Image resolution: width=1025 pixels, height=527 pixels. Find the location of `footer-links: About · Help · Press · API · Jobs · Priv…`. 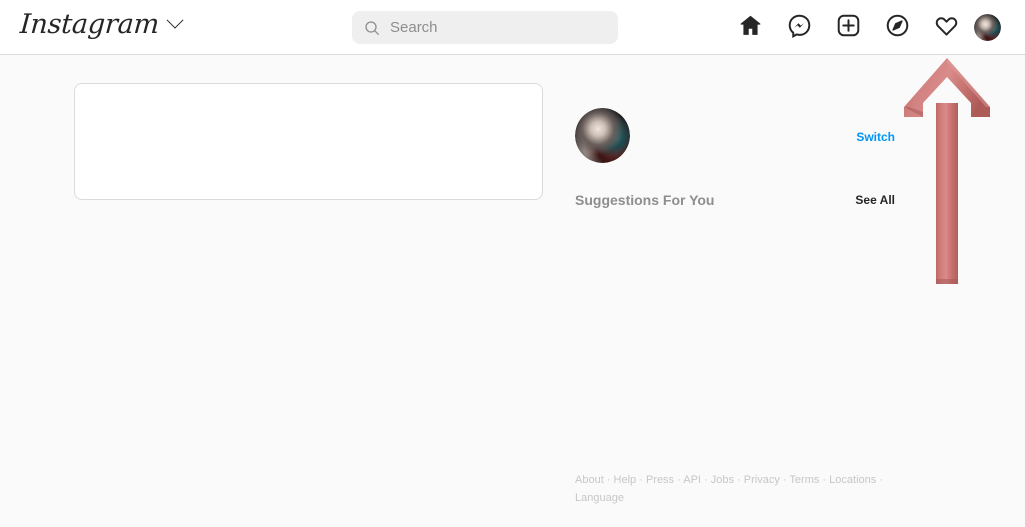

footer-links: About · Help · Press · API · Jobs · Priv… is located at coordinates (735, 489).